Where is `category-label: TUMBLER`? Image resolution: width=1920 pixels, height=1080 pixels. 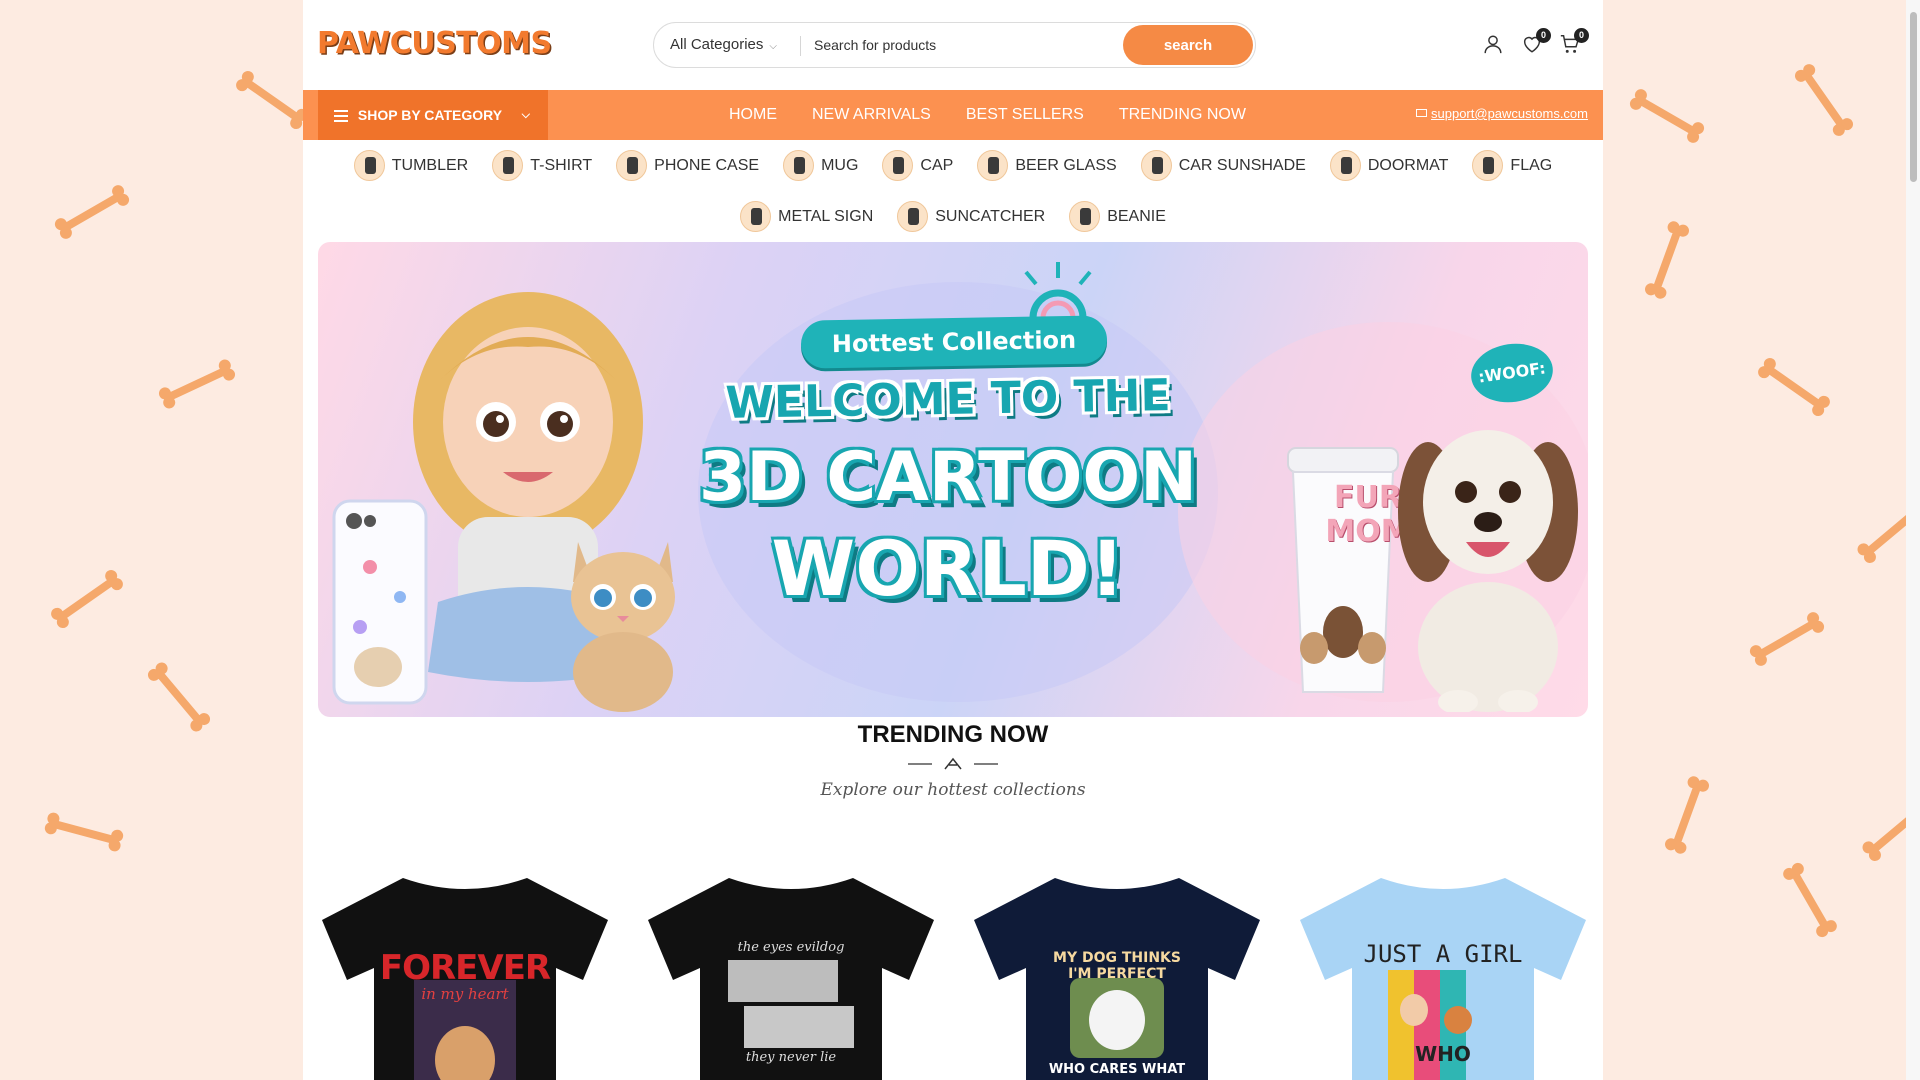
category-label: TUMBLER is located at coordinates (430, 165).